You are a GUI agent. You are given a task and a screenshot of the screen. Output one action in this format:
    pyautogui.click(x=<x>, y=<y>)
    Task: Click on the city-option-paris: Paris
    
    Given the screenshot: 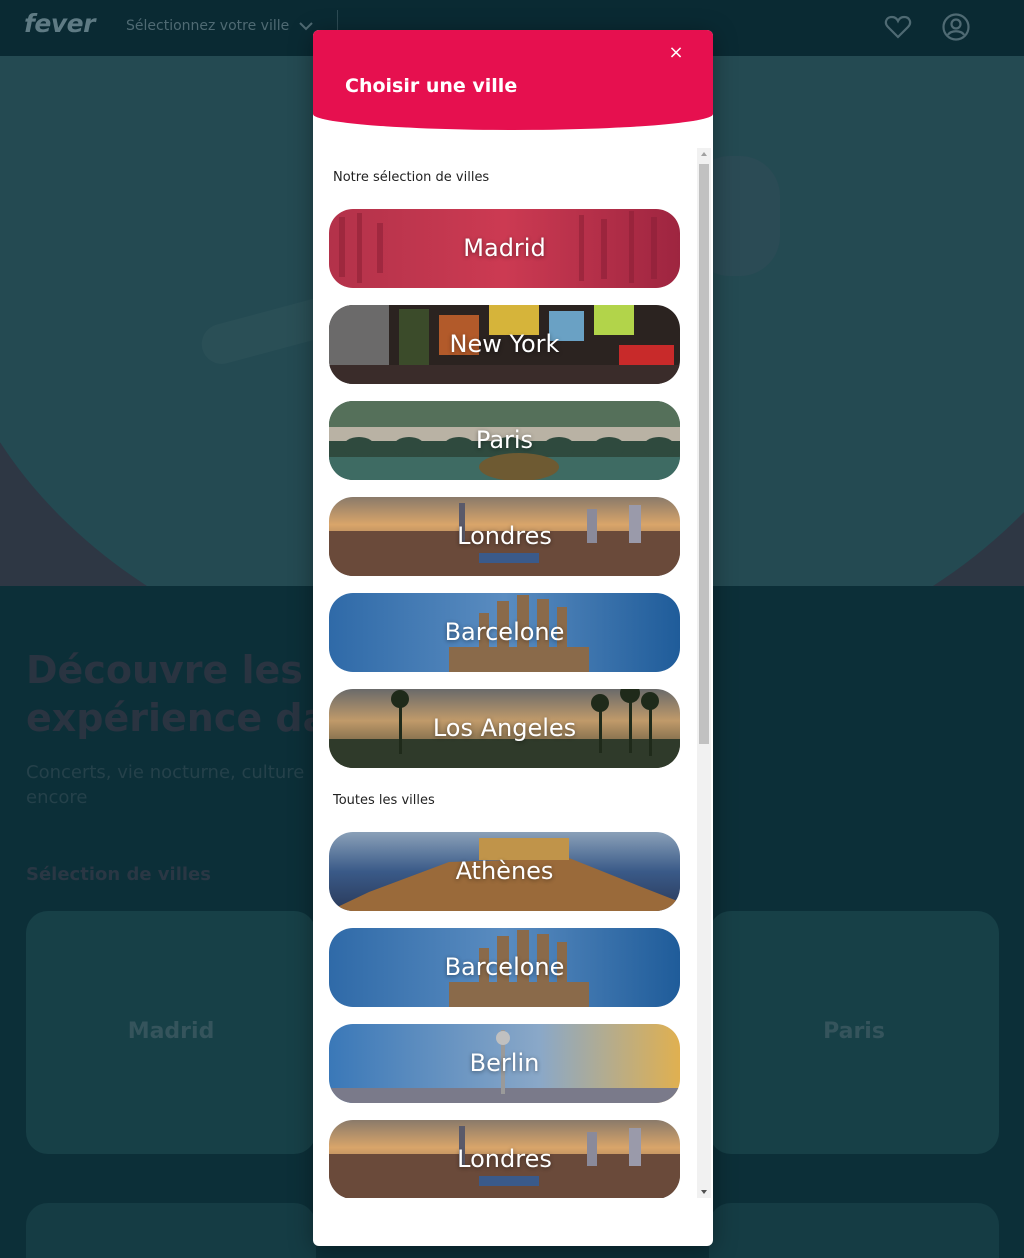 What is the action you would take?
    pyautogui.click(x=504, y=440)
    